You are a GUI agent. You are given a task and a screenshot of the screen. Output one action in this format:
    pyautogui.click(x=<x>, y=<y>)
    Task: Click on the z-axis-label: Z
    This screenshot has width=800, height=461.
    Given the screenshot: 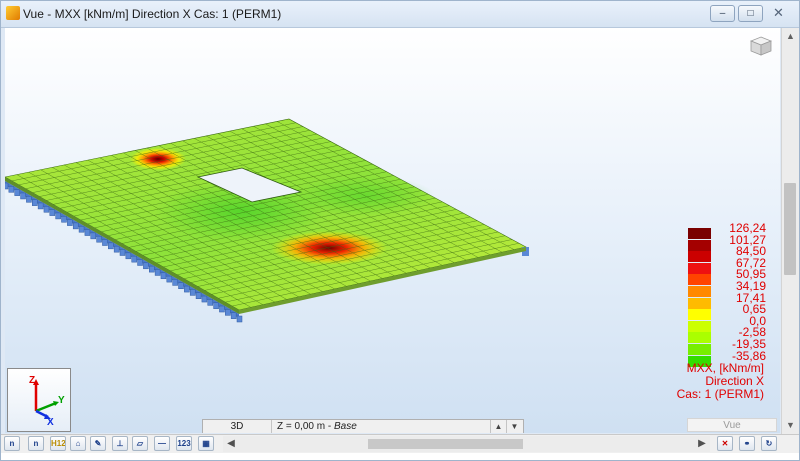 What is the action you would take?
    pyautogui.click(x=32, y=380)
    